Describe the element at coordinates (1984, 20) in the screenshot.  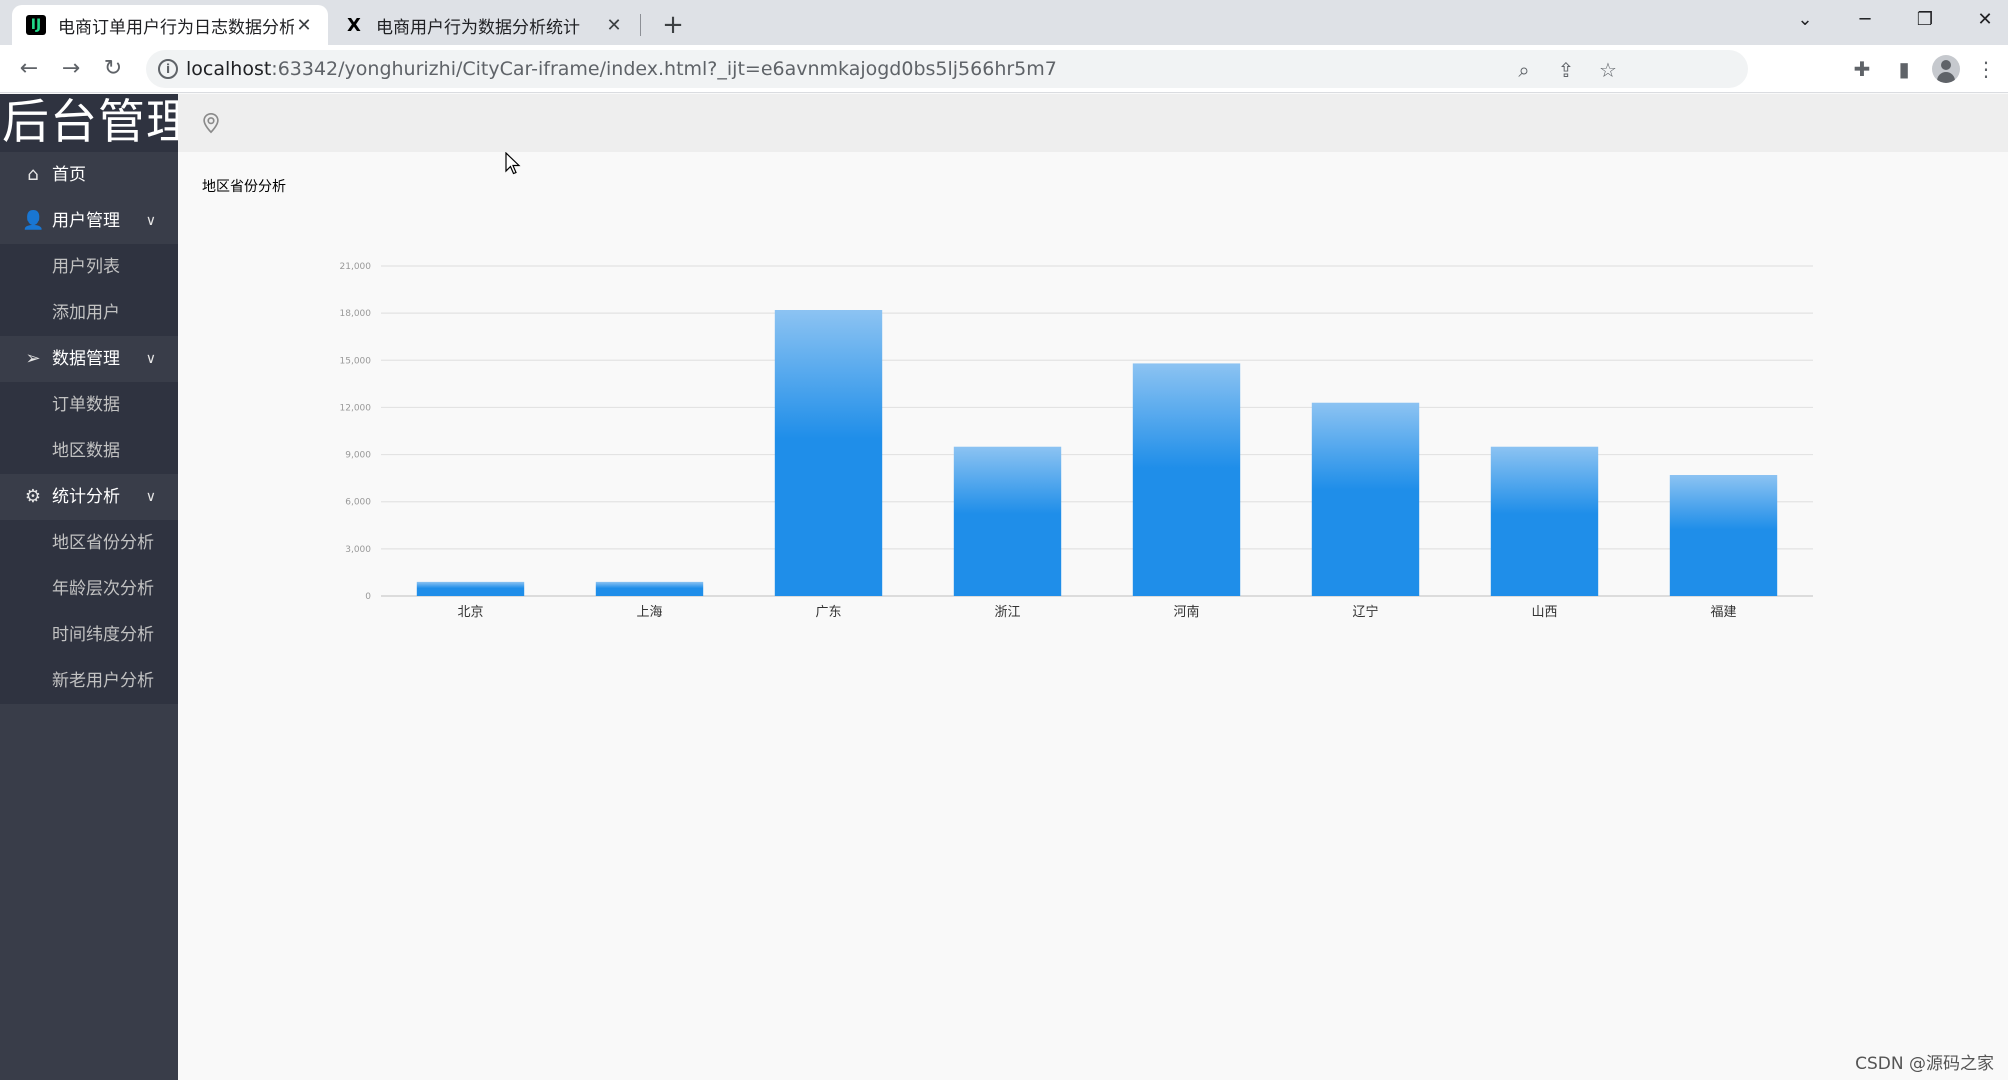
I see `close-window-icon: ✕` at that location.